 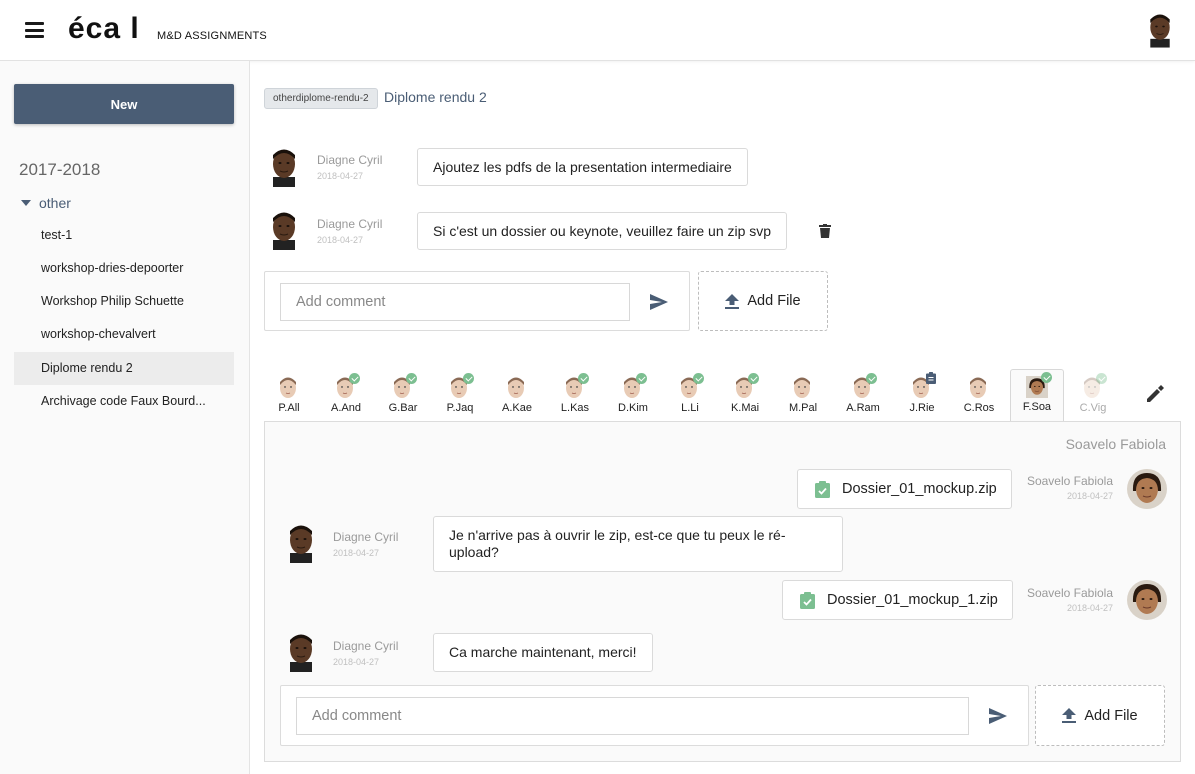 I want to click on student-label: A.Kae, so click(x=517, y=408).